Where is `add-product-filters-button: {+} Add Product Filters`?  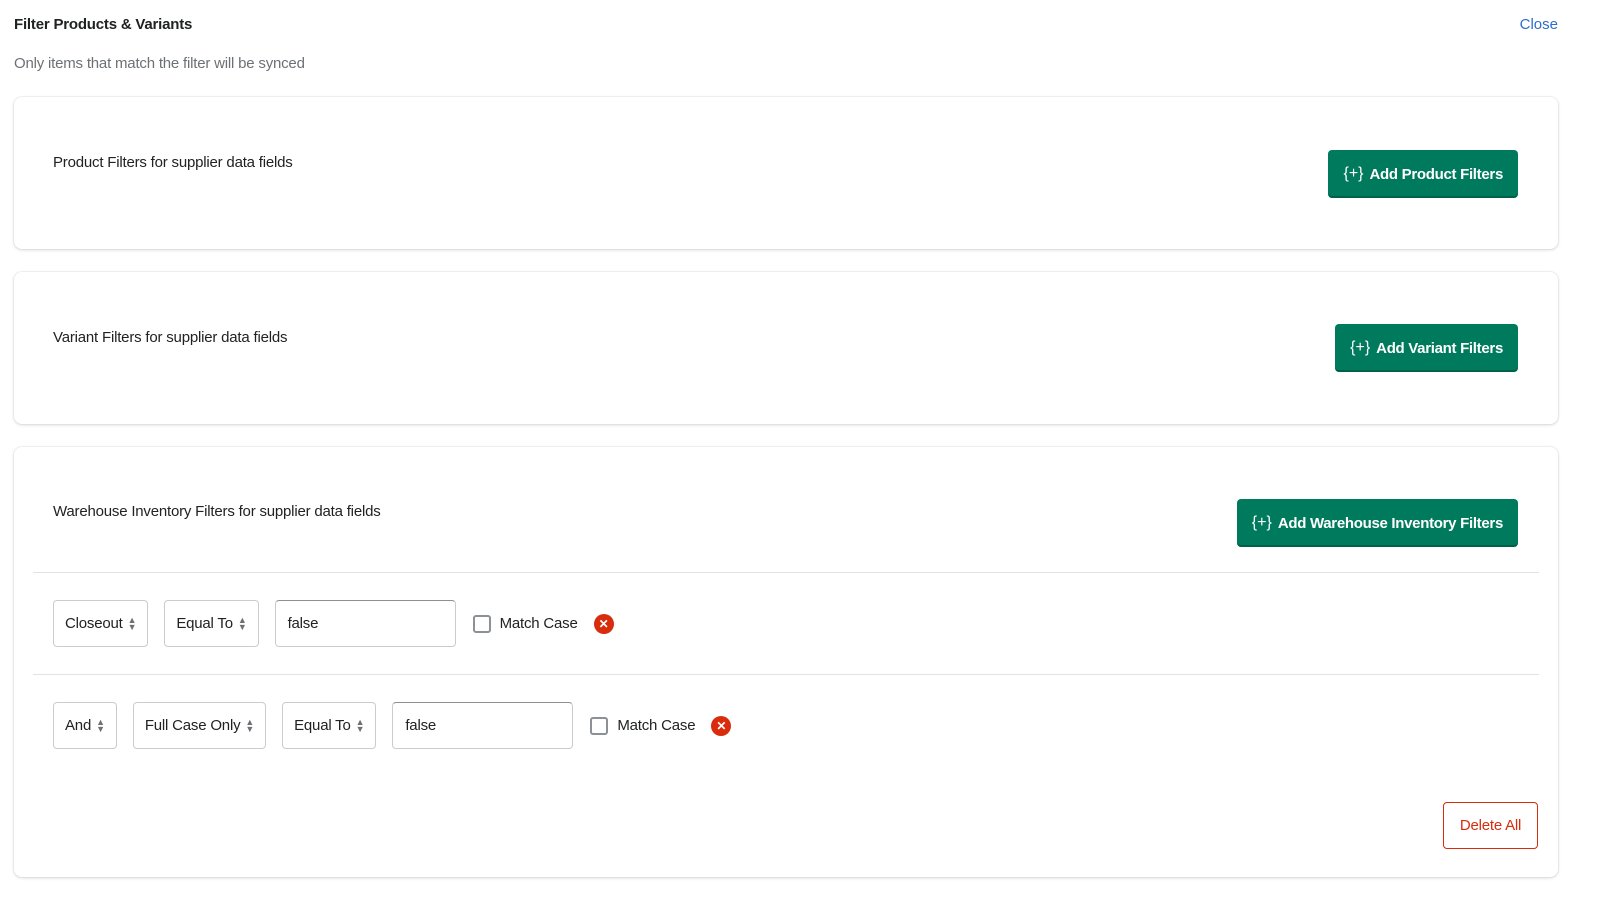 add-product-filters-button: {+} Add Product Filters is located at coordinates (1423, 174).